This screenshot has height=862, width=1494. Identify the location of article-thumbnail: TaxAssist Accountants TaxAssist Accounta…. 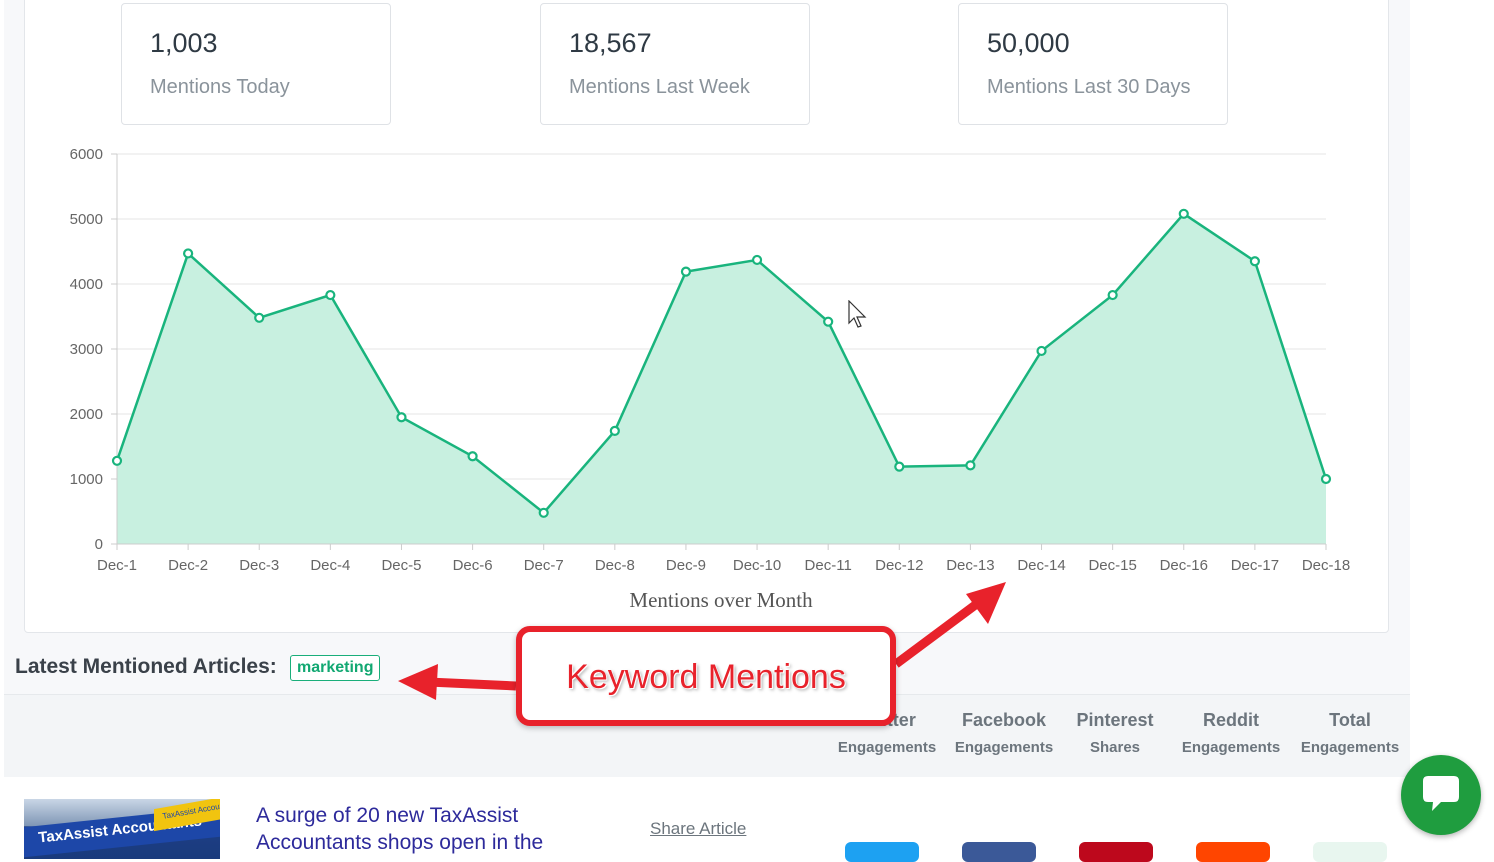
(122, 829).